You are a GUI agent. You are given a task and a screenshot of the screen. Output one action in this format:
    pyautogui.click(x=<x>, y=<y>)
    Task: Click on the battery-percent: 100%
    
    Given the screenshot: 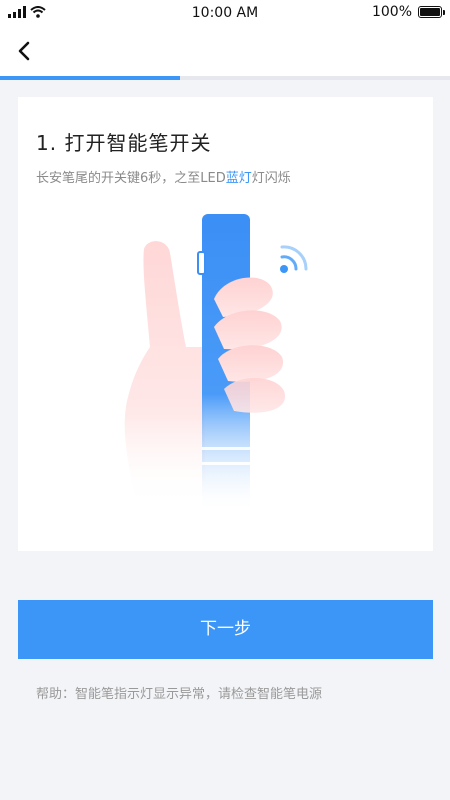 What is the action you would take?
    pyautogui.click(x=391, y=12)
    